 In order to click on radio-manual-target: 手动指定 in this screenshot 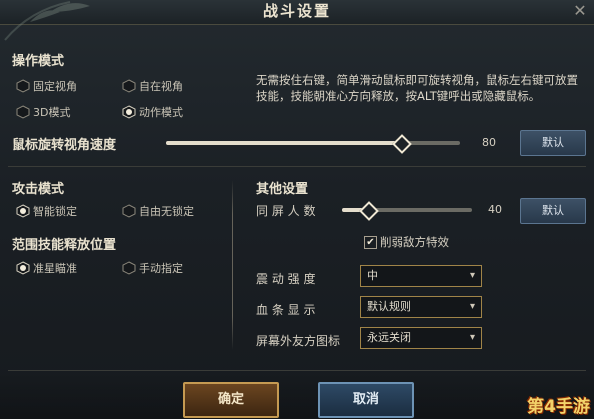, I will do `click(152, 268)`.